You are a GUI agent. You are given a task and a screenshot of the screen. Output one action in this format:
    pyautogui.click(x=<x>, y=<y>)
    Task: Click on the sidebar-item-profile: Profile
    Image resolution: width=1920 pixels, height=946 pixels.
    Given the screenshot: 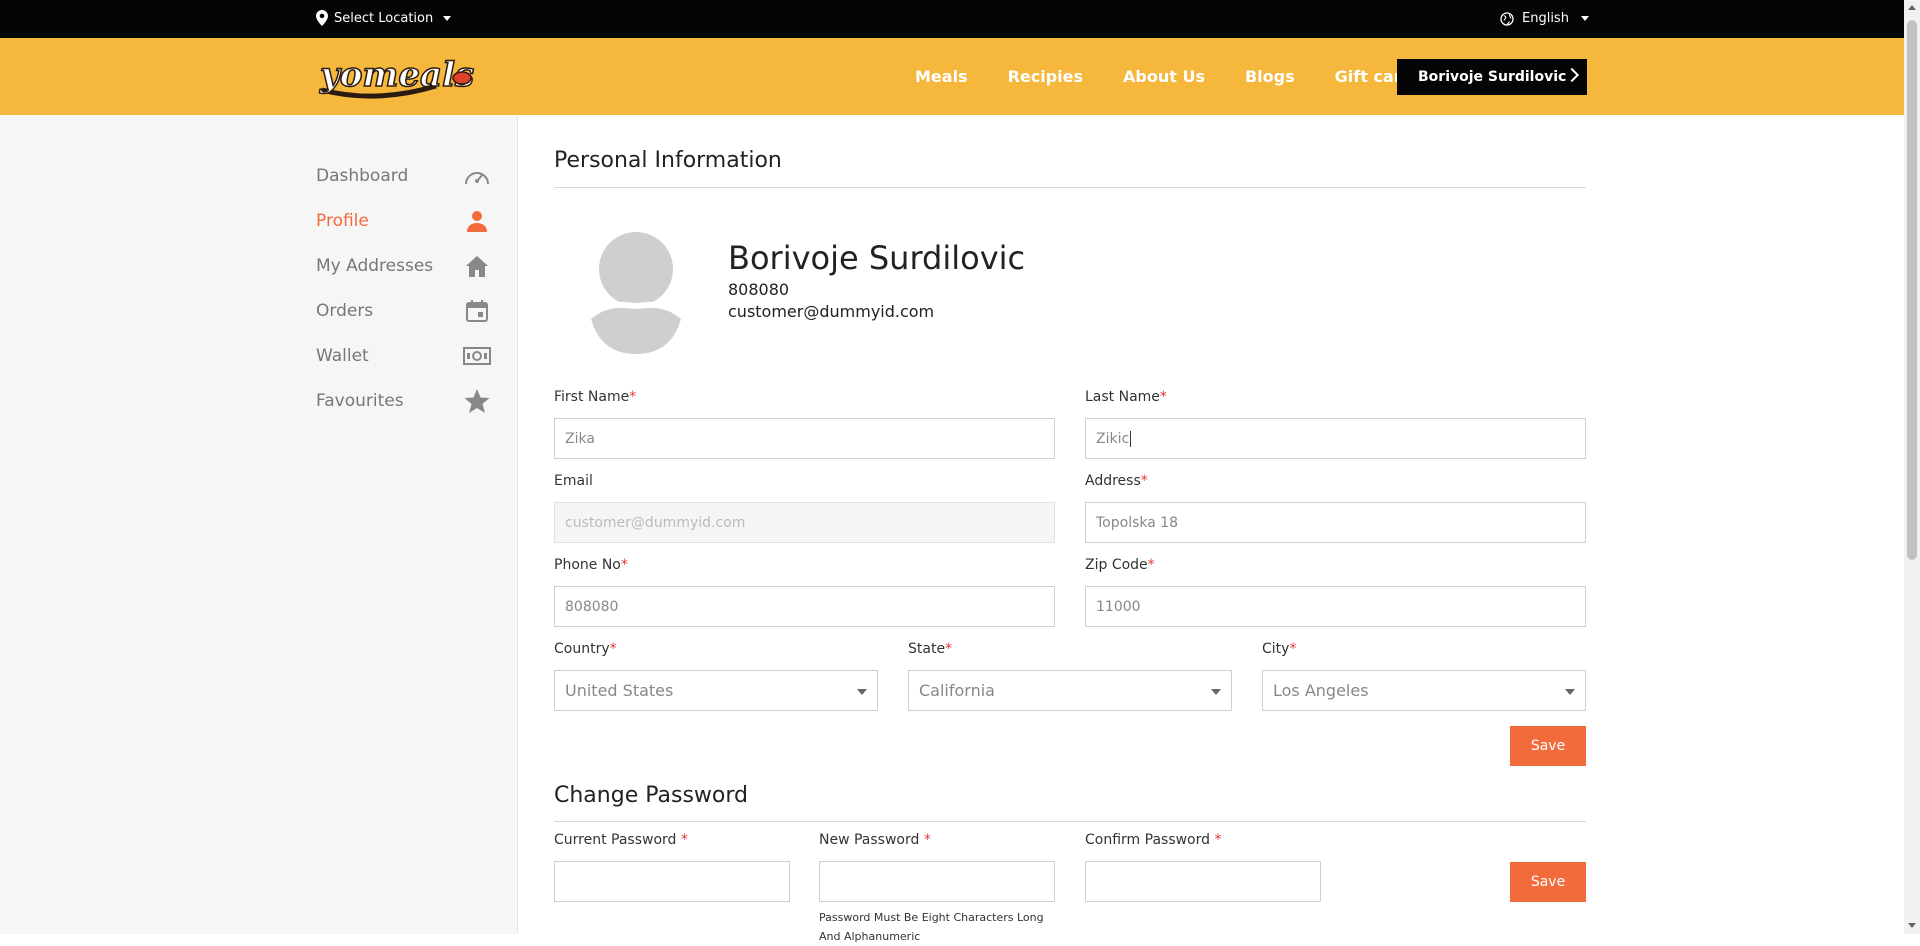 What is the action you would take?
    pyautogui.click(x=403, y=221)
    